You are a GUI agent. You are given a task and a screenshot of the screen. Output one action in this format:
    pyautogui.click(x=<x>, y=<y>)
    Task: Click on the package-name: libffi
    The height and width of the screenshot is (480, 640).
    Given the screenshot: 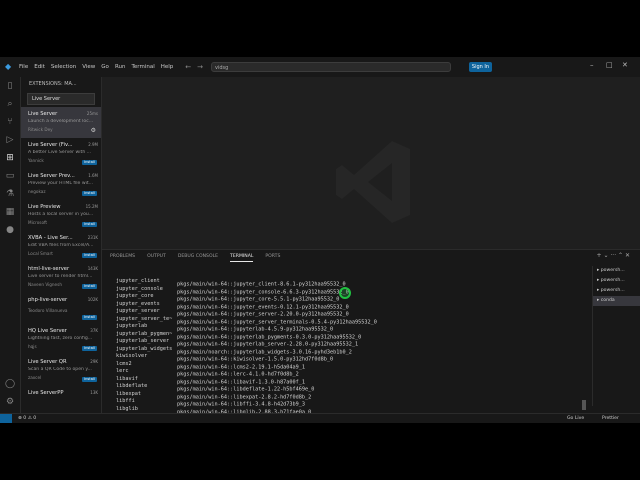 What is the action you would take?
    pyautogui.click(x=125, y=401)
    